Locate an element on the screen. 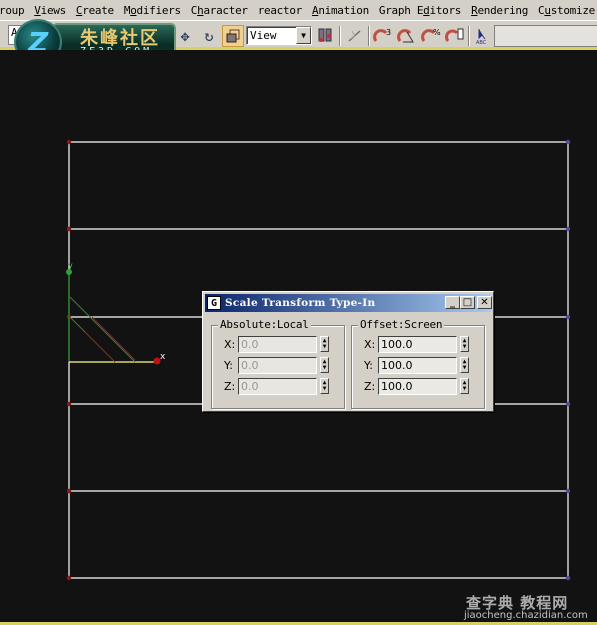 The image size is (597, 625). offset-z-field: 100.0 is located at coordinates (417, 386).